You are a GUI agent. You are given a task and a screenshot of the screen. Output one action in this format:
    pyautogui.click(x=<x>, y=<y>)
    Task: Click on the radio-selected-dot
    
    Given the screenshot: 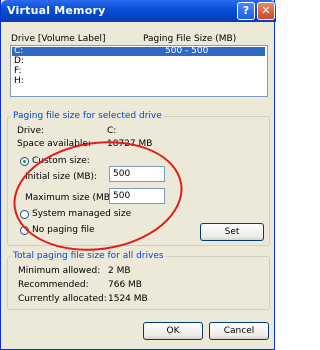 What is the action you would take?
    pyautogui.click(x=24, y=161)
    